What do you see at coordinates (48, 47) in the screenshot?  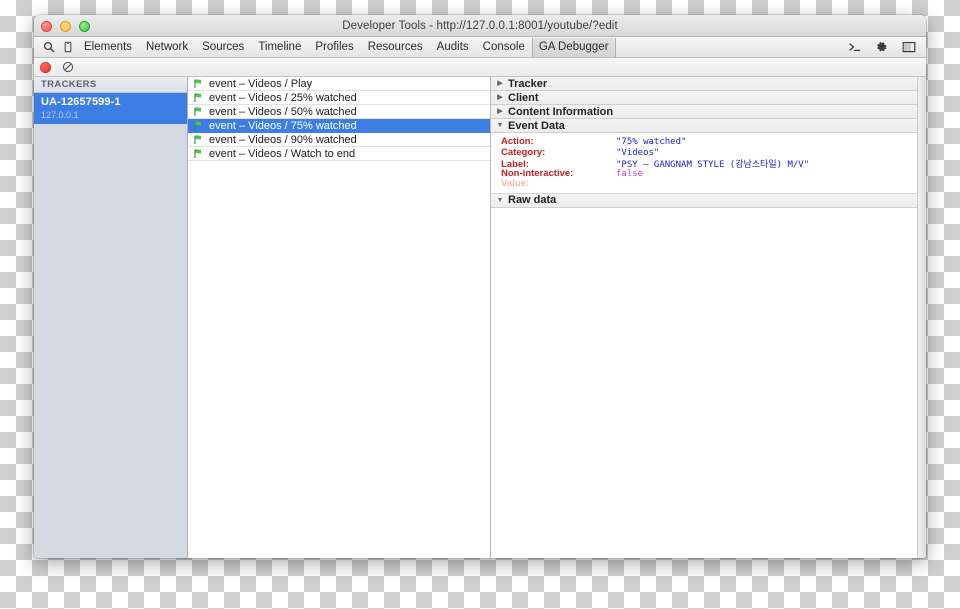 I see `search-icon` at bounding box center [48, 47].